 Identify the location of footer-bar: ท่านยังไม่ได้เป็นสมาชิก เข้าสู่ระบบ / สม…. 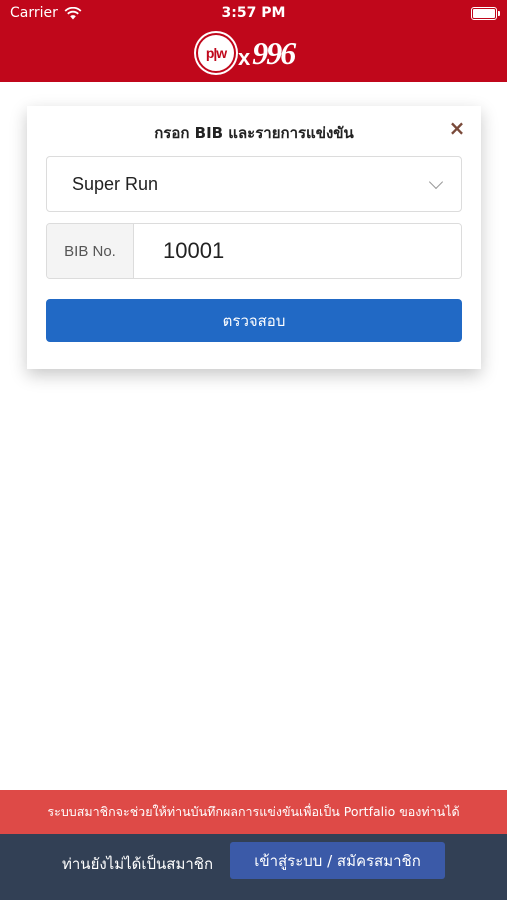
(253, 867).